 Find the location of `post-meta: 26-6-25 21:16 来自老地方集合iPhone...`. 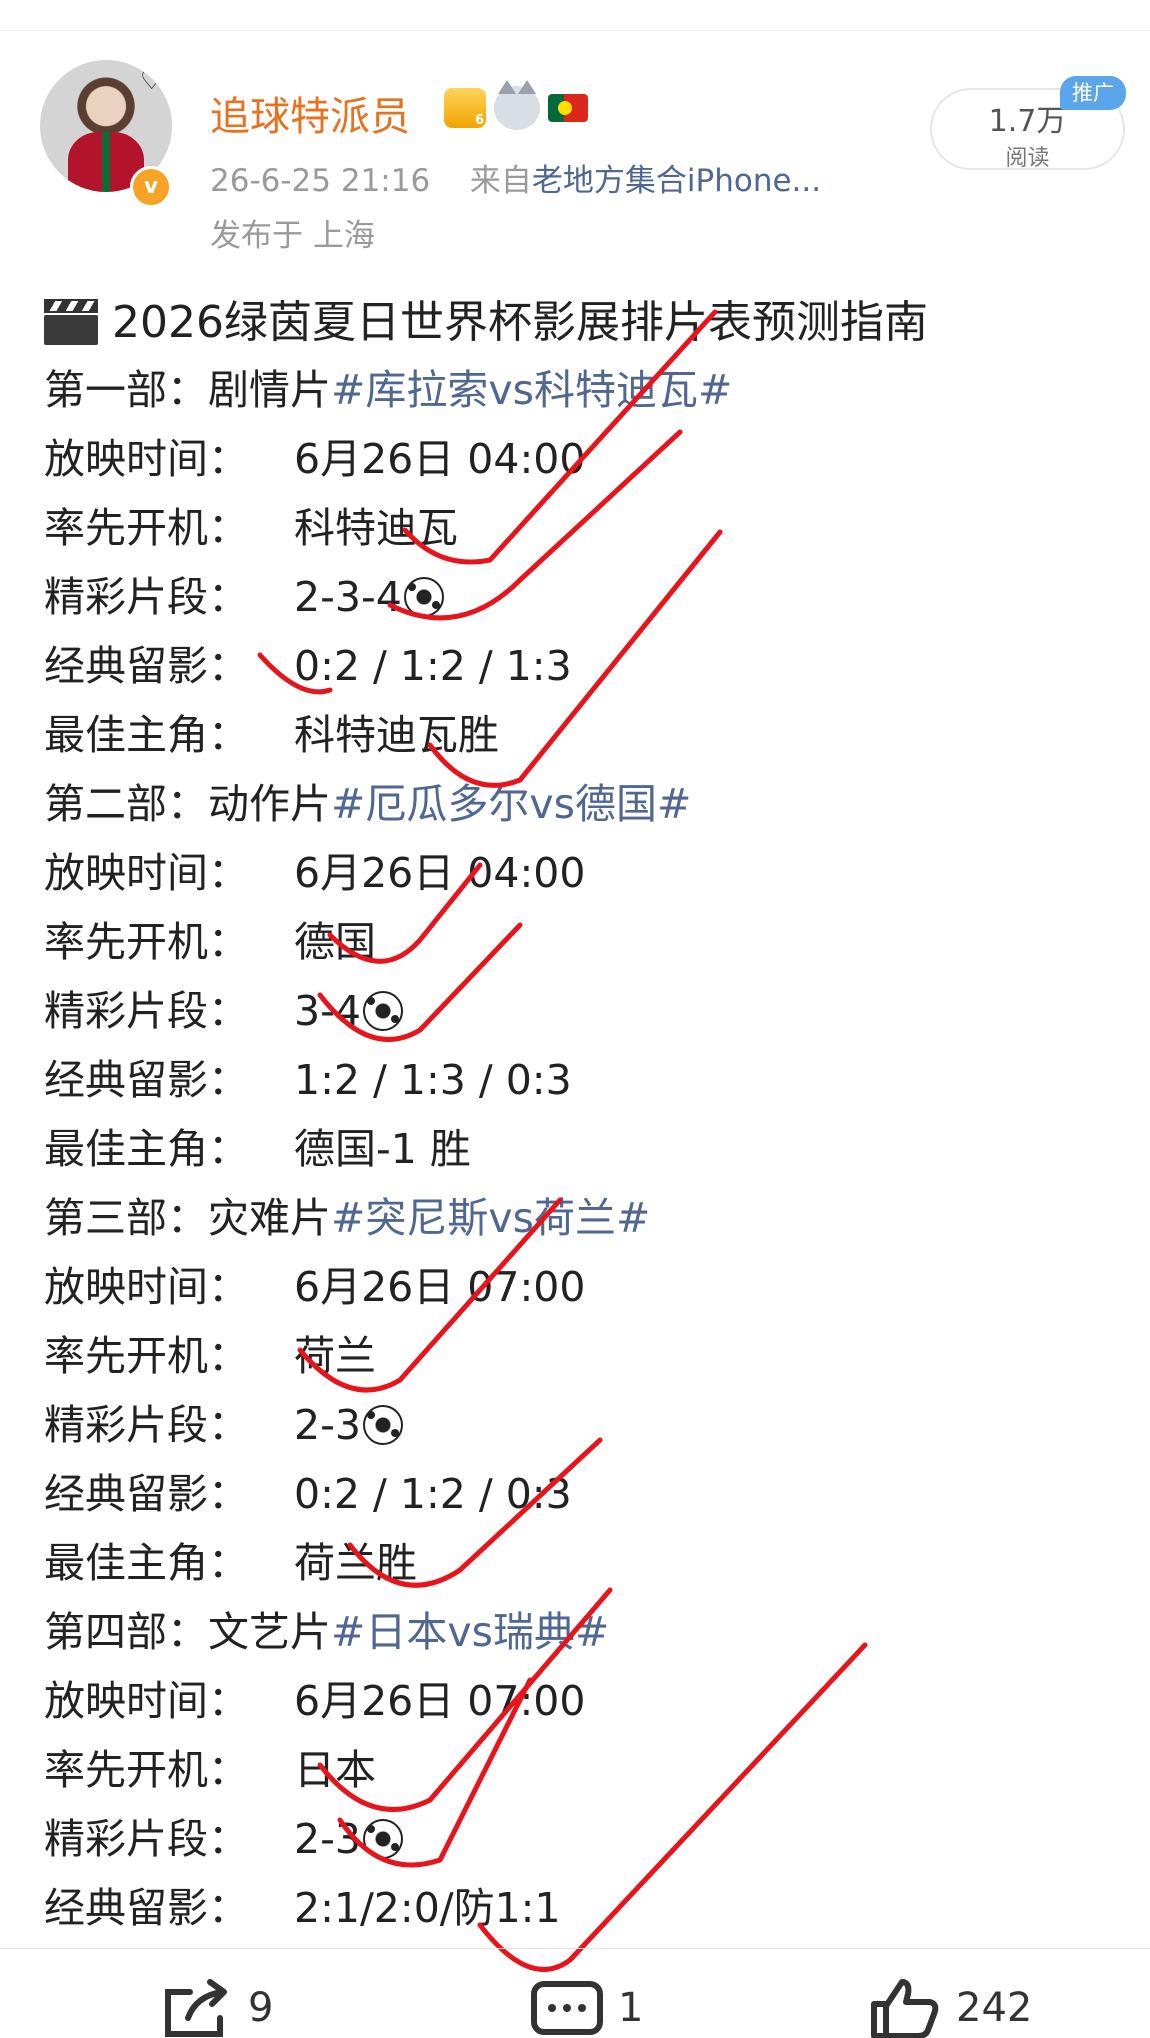

post-meta: 26-6-25 21:16 来自老地方集合iPhone... is located at coordinates (515, 177).